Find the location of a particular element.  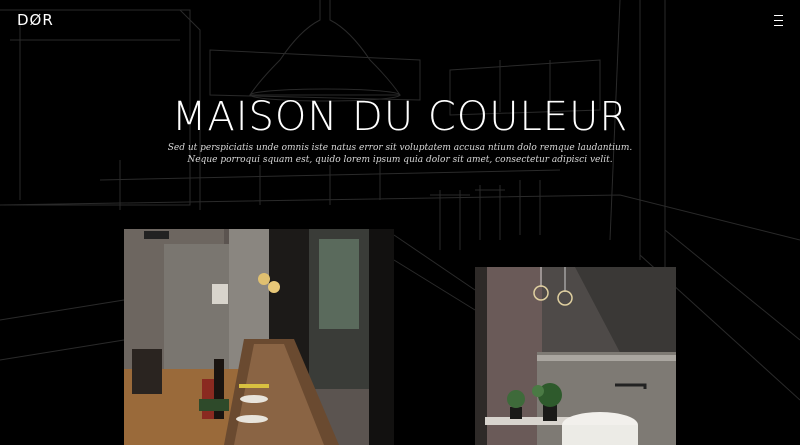

bathroom-photo-illustration is located at coordinates (575, 356).